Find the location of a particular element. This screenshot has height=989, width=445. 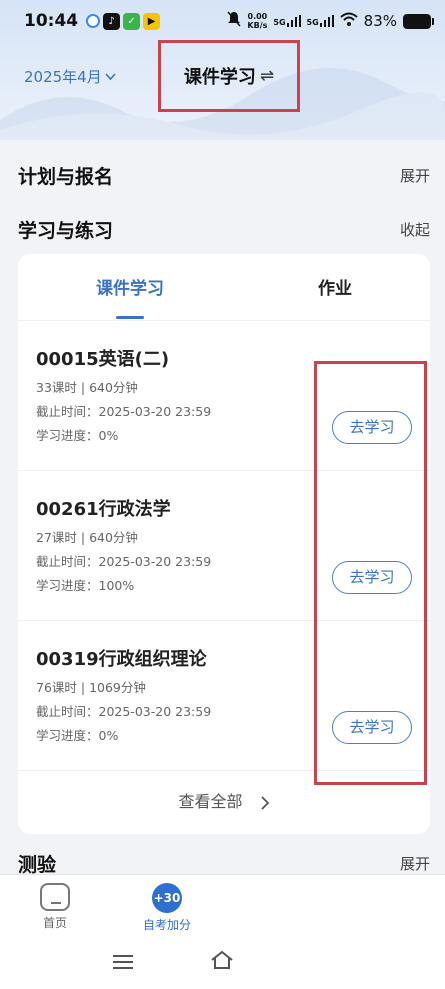

sync-icon is located at coordinates (93, 21).